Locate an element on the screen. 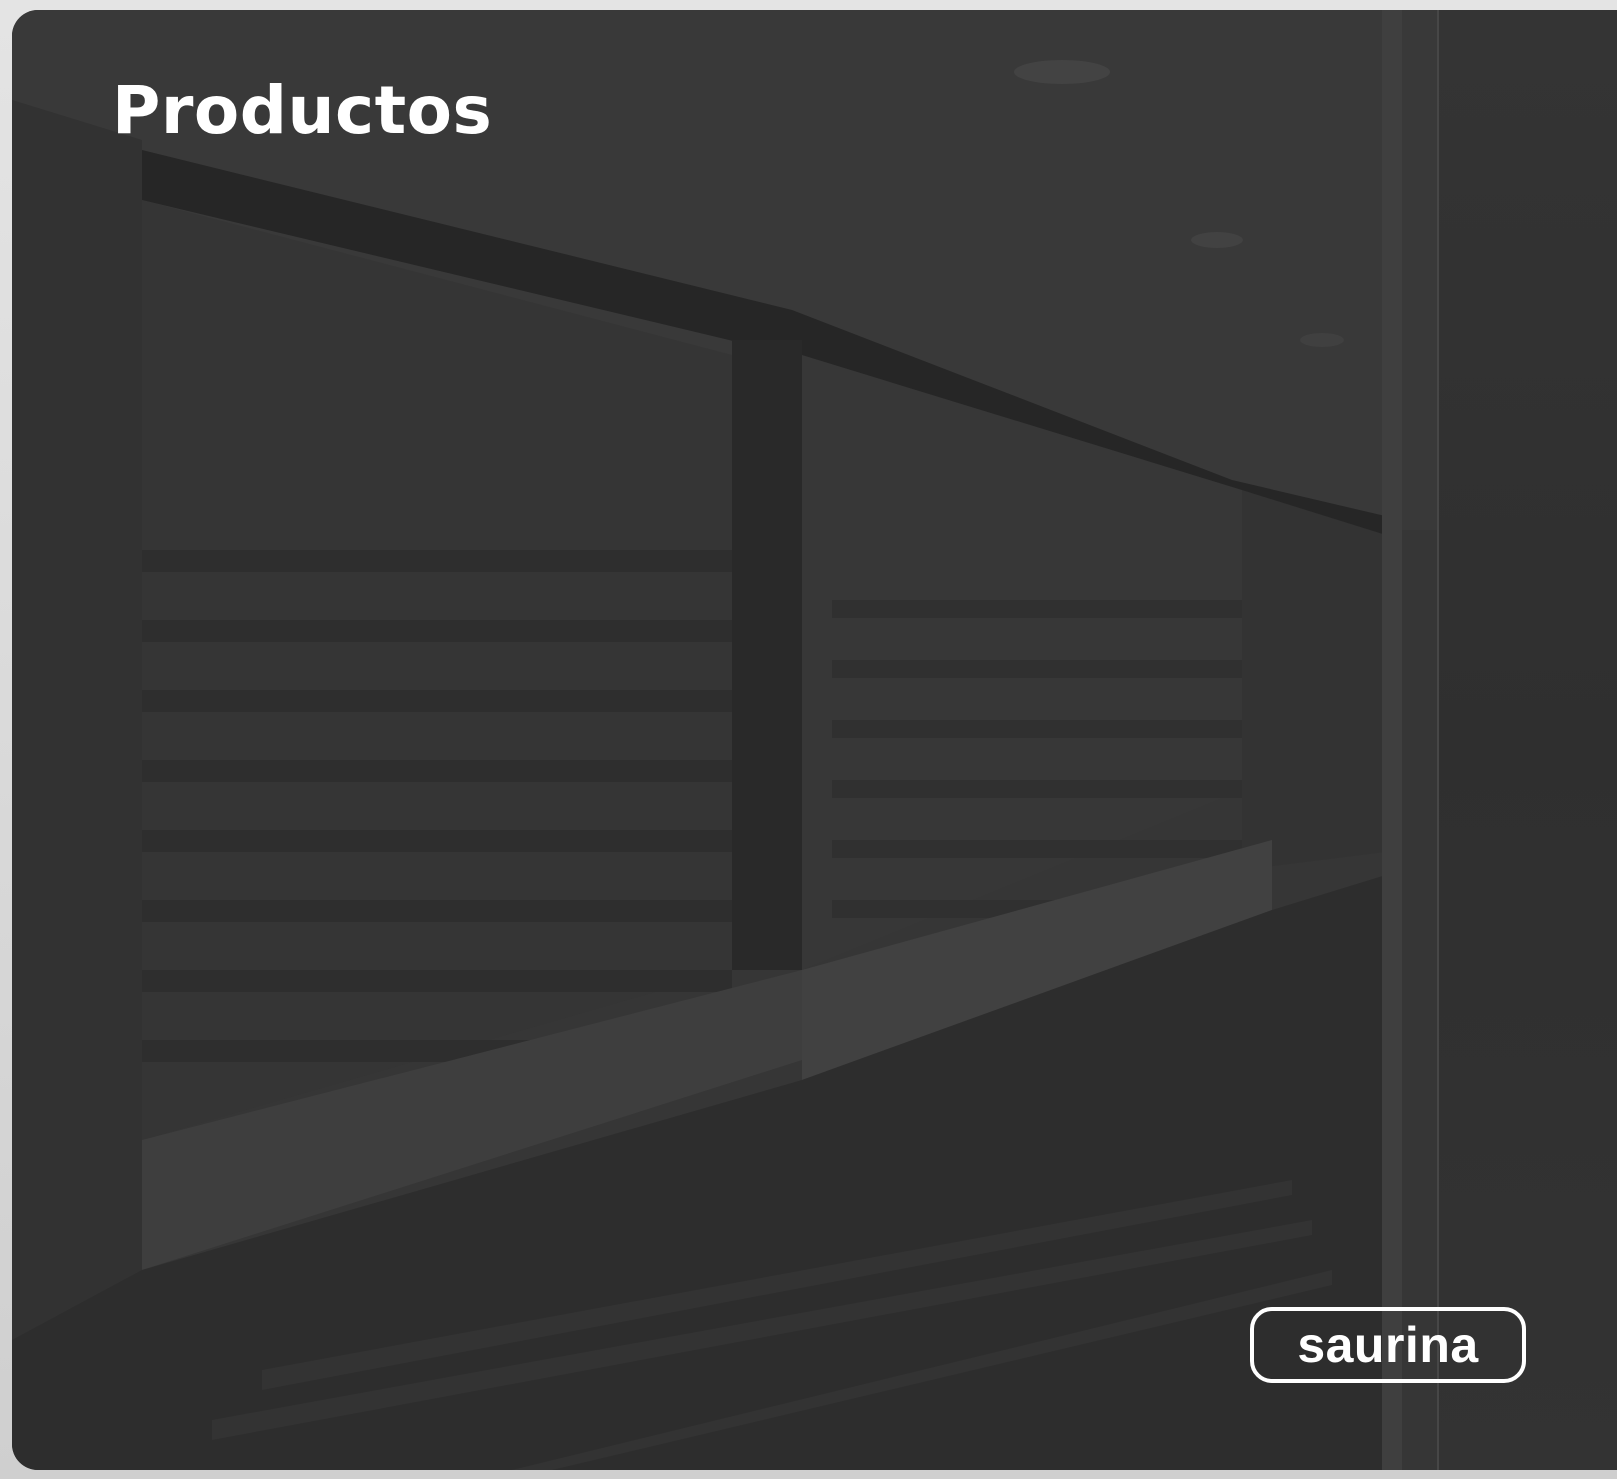  adjacent-card-edge is located at coordinates (1527, 740).